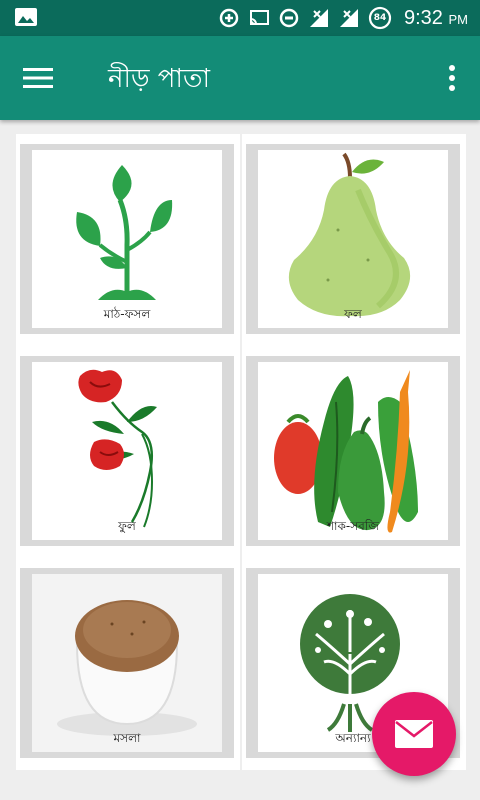 The height and width of the screenshot is (800, 480). What do you see at coordinates (423, 17) in the screenshot?
I see `clock-time: 9:32` at bounding box center [423, 17].